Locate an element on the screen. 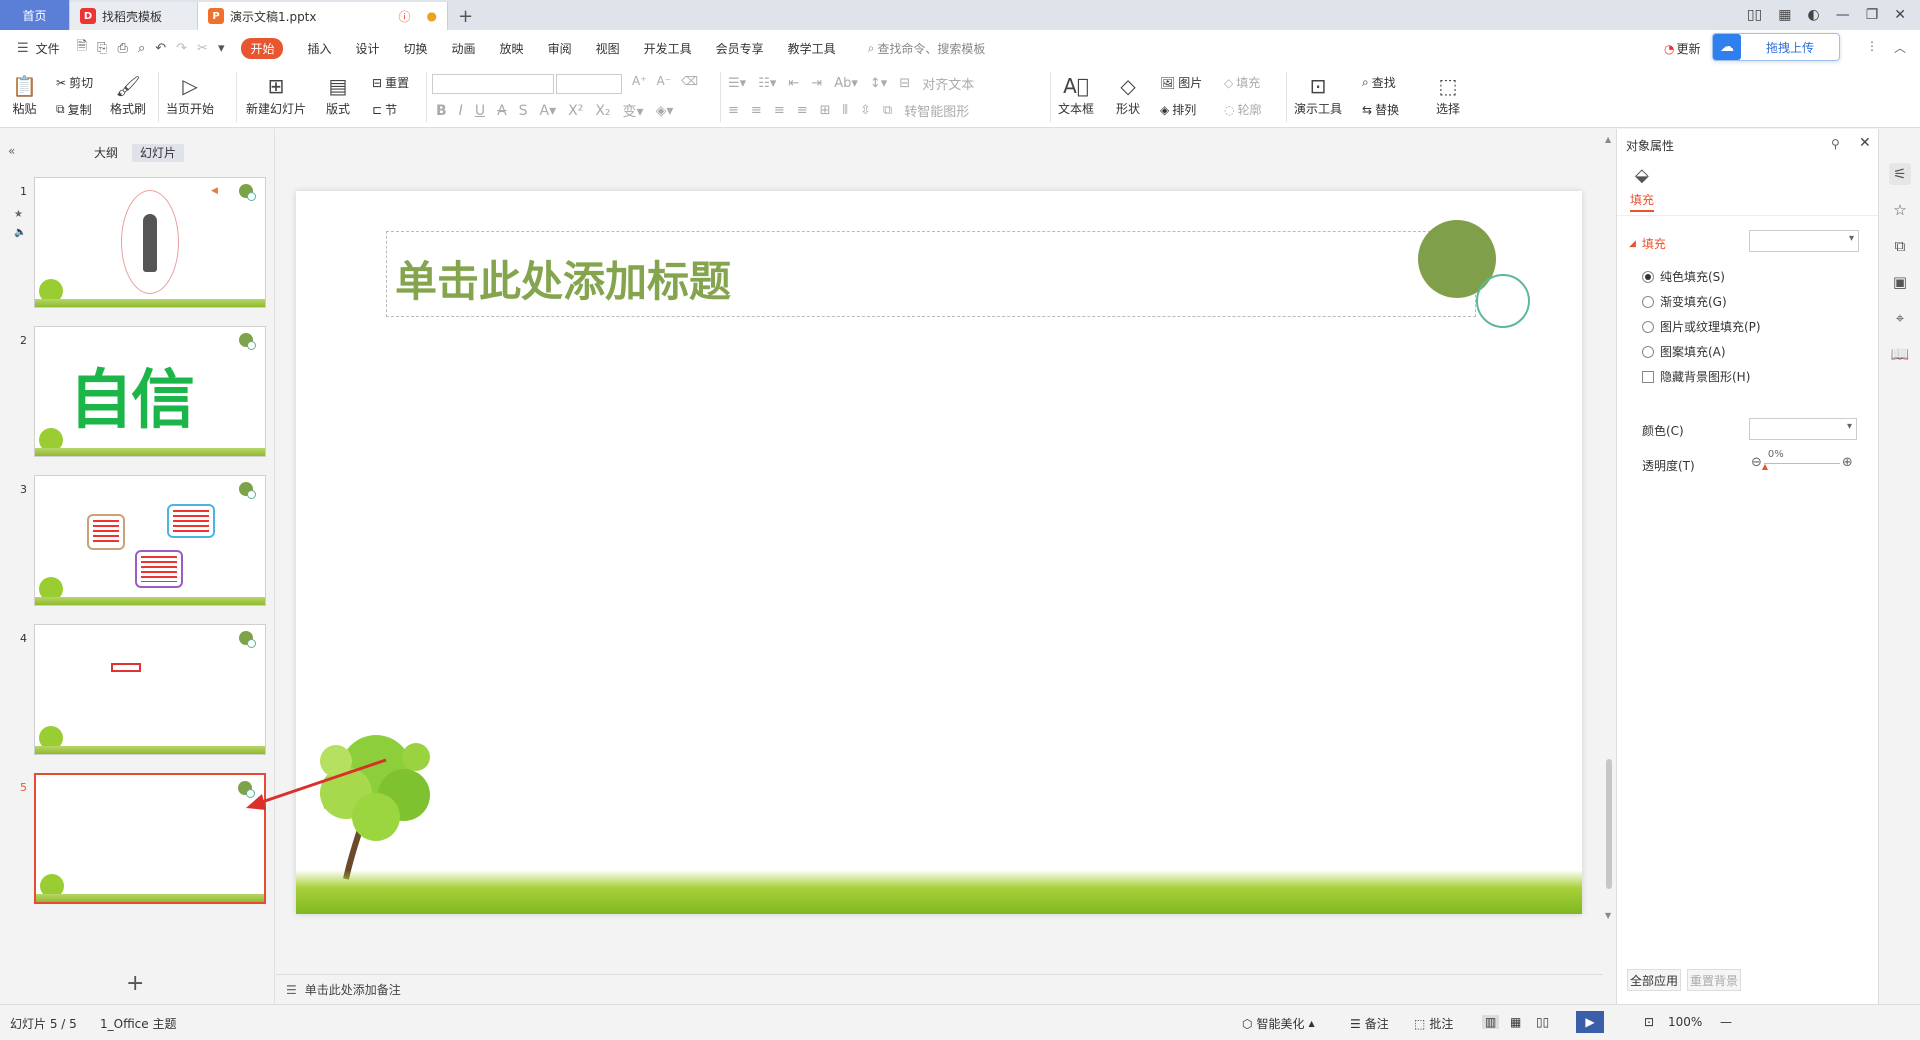  fill-type-select is located at coordinates (1804, 241).